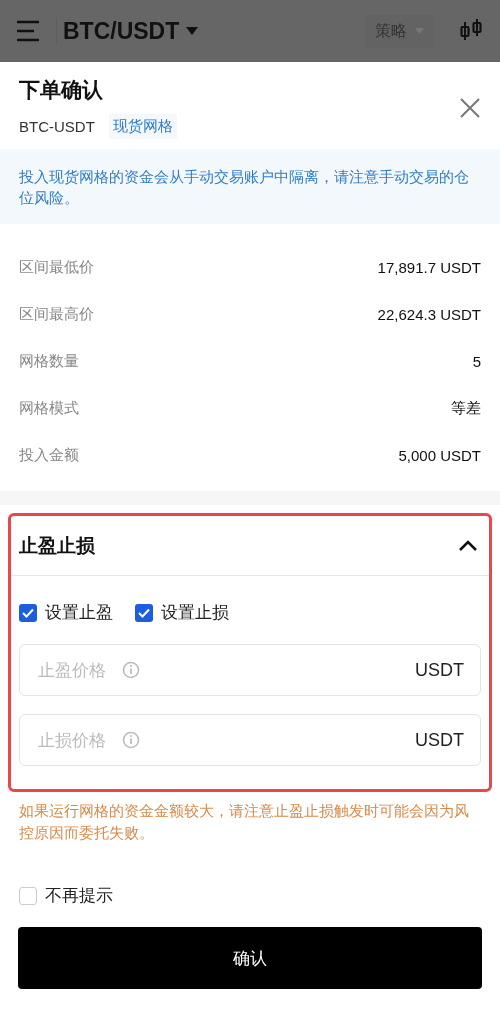  I want to click on detail-label: 网格数量, so click(49, 361).